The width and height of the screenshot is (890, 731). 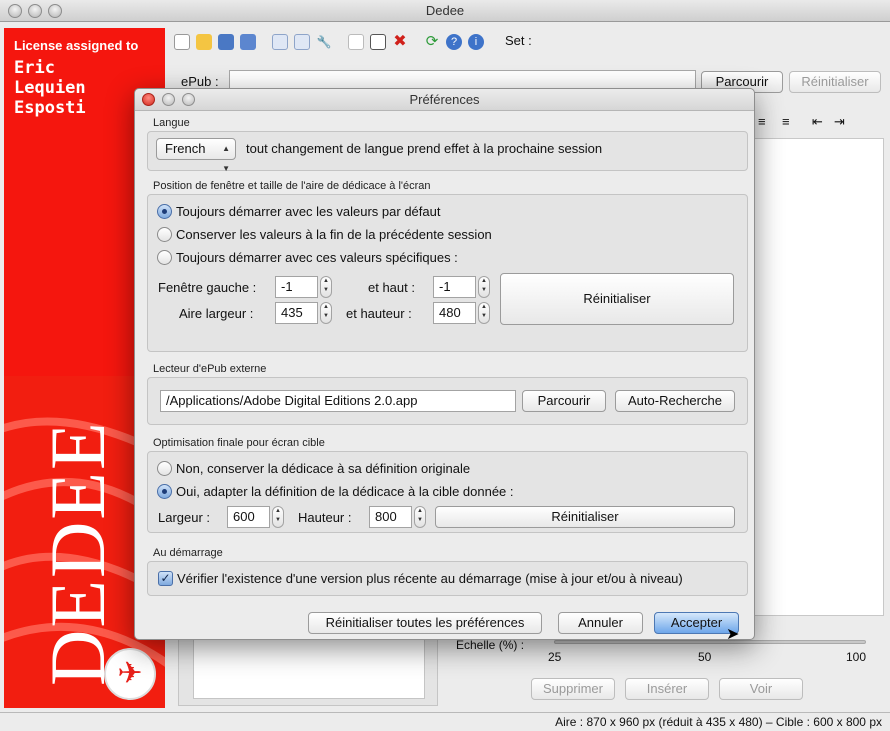 What do you see at coordinates (34, 68) in the screenshot?
I see `license-name-line-1: Eric` at bounding box center [34, 68].